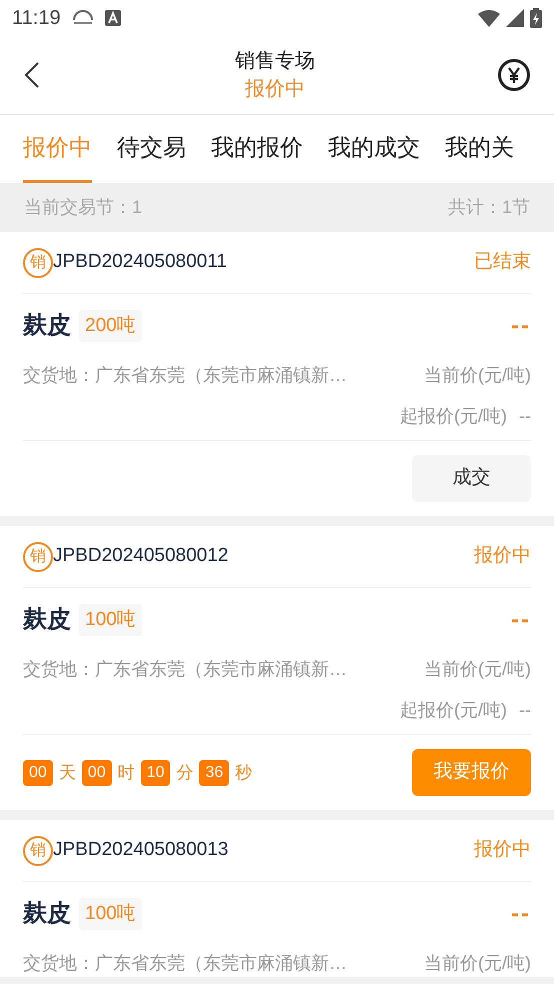 Image resolution: width=554 pixels, height=984 pixels. I want to click on lot-code: JPBD202405080012, so click(140, 556).